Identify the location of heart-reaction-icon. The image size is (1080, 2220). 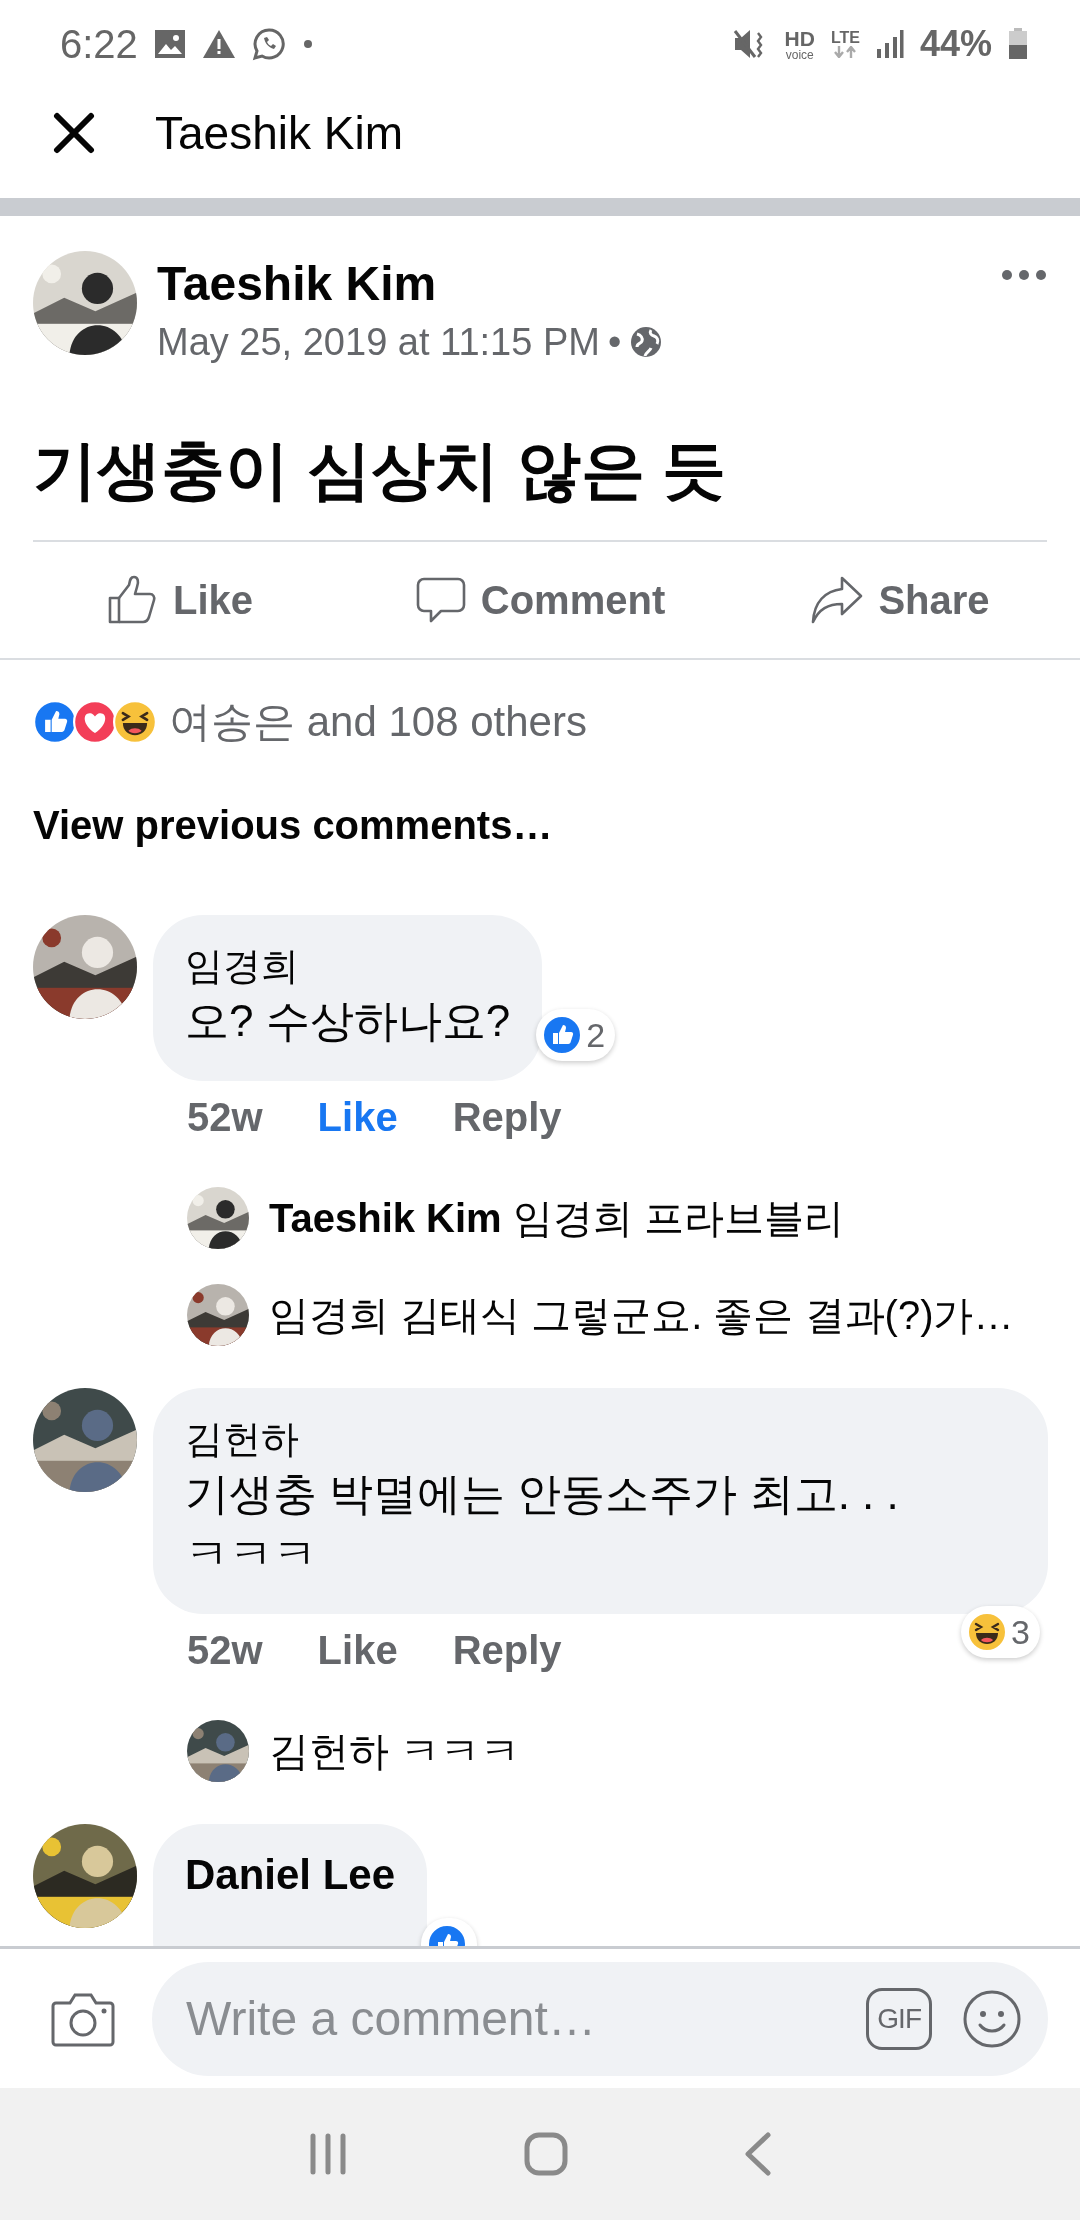
(95, 722).